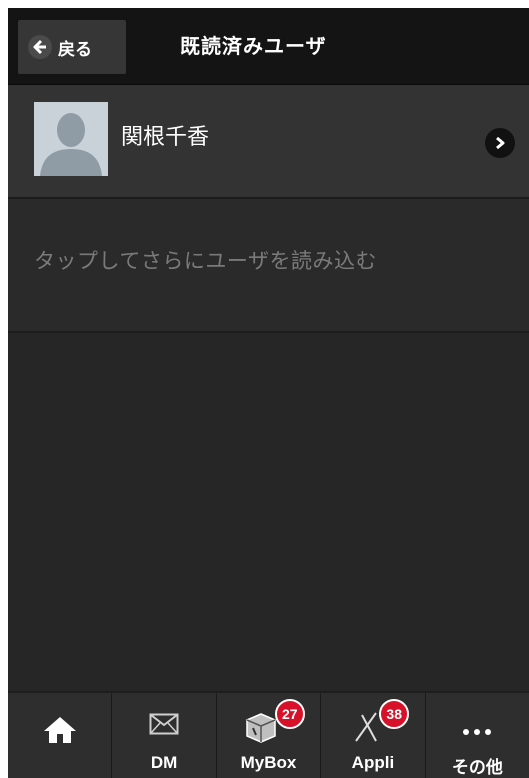  What do you see at coordinates (205, 261) in the screenshot?
I see `load-more-label: タップしてさらにユーザを読み込む` at bounding box center [205, 261].